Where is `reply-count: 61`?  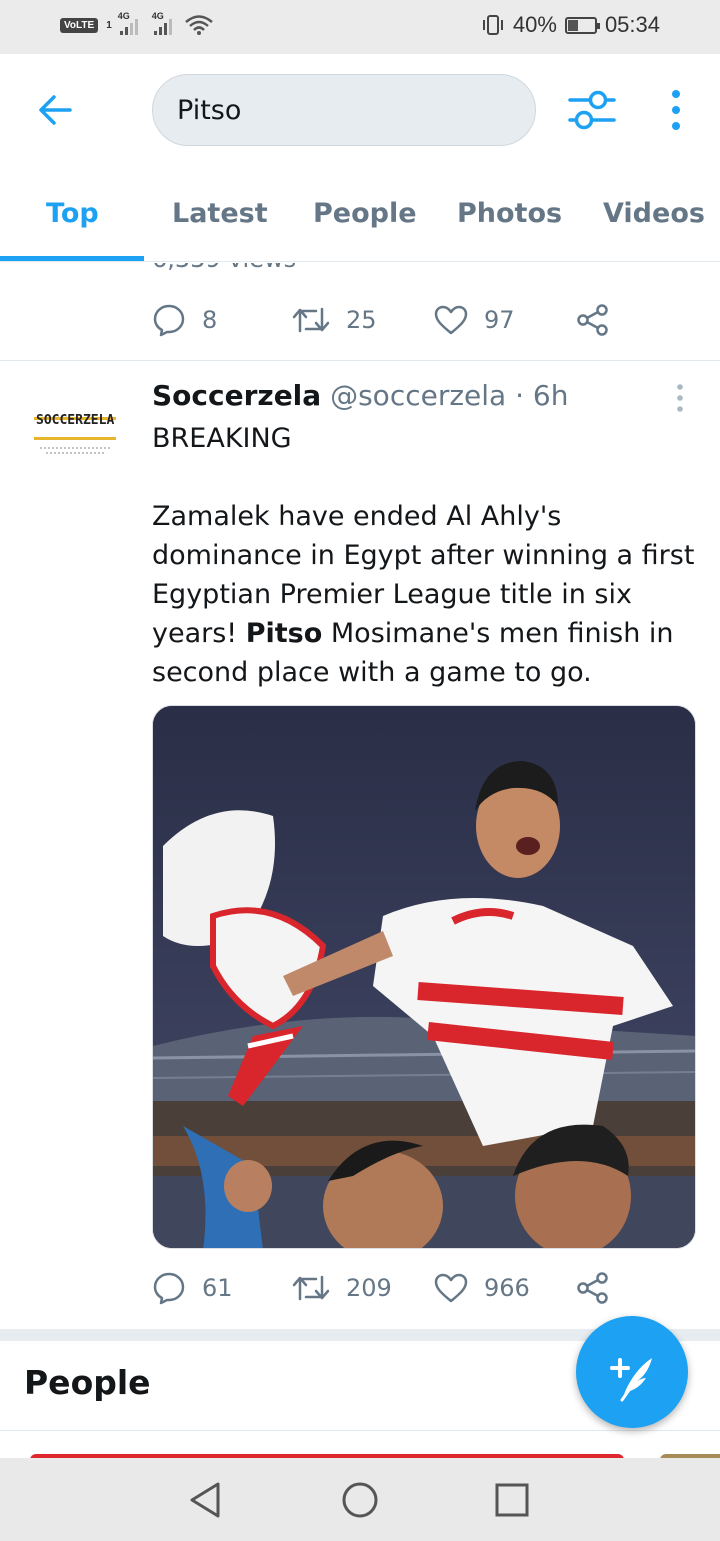
reply-count: 61 is located at coordinates (217, 1288).